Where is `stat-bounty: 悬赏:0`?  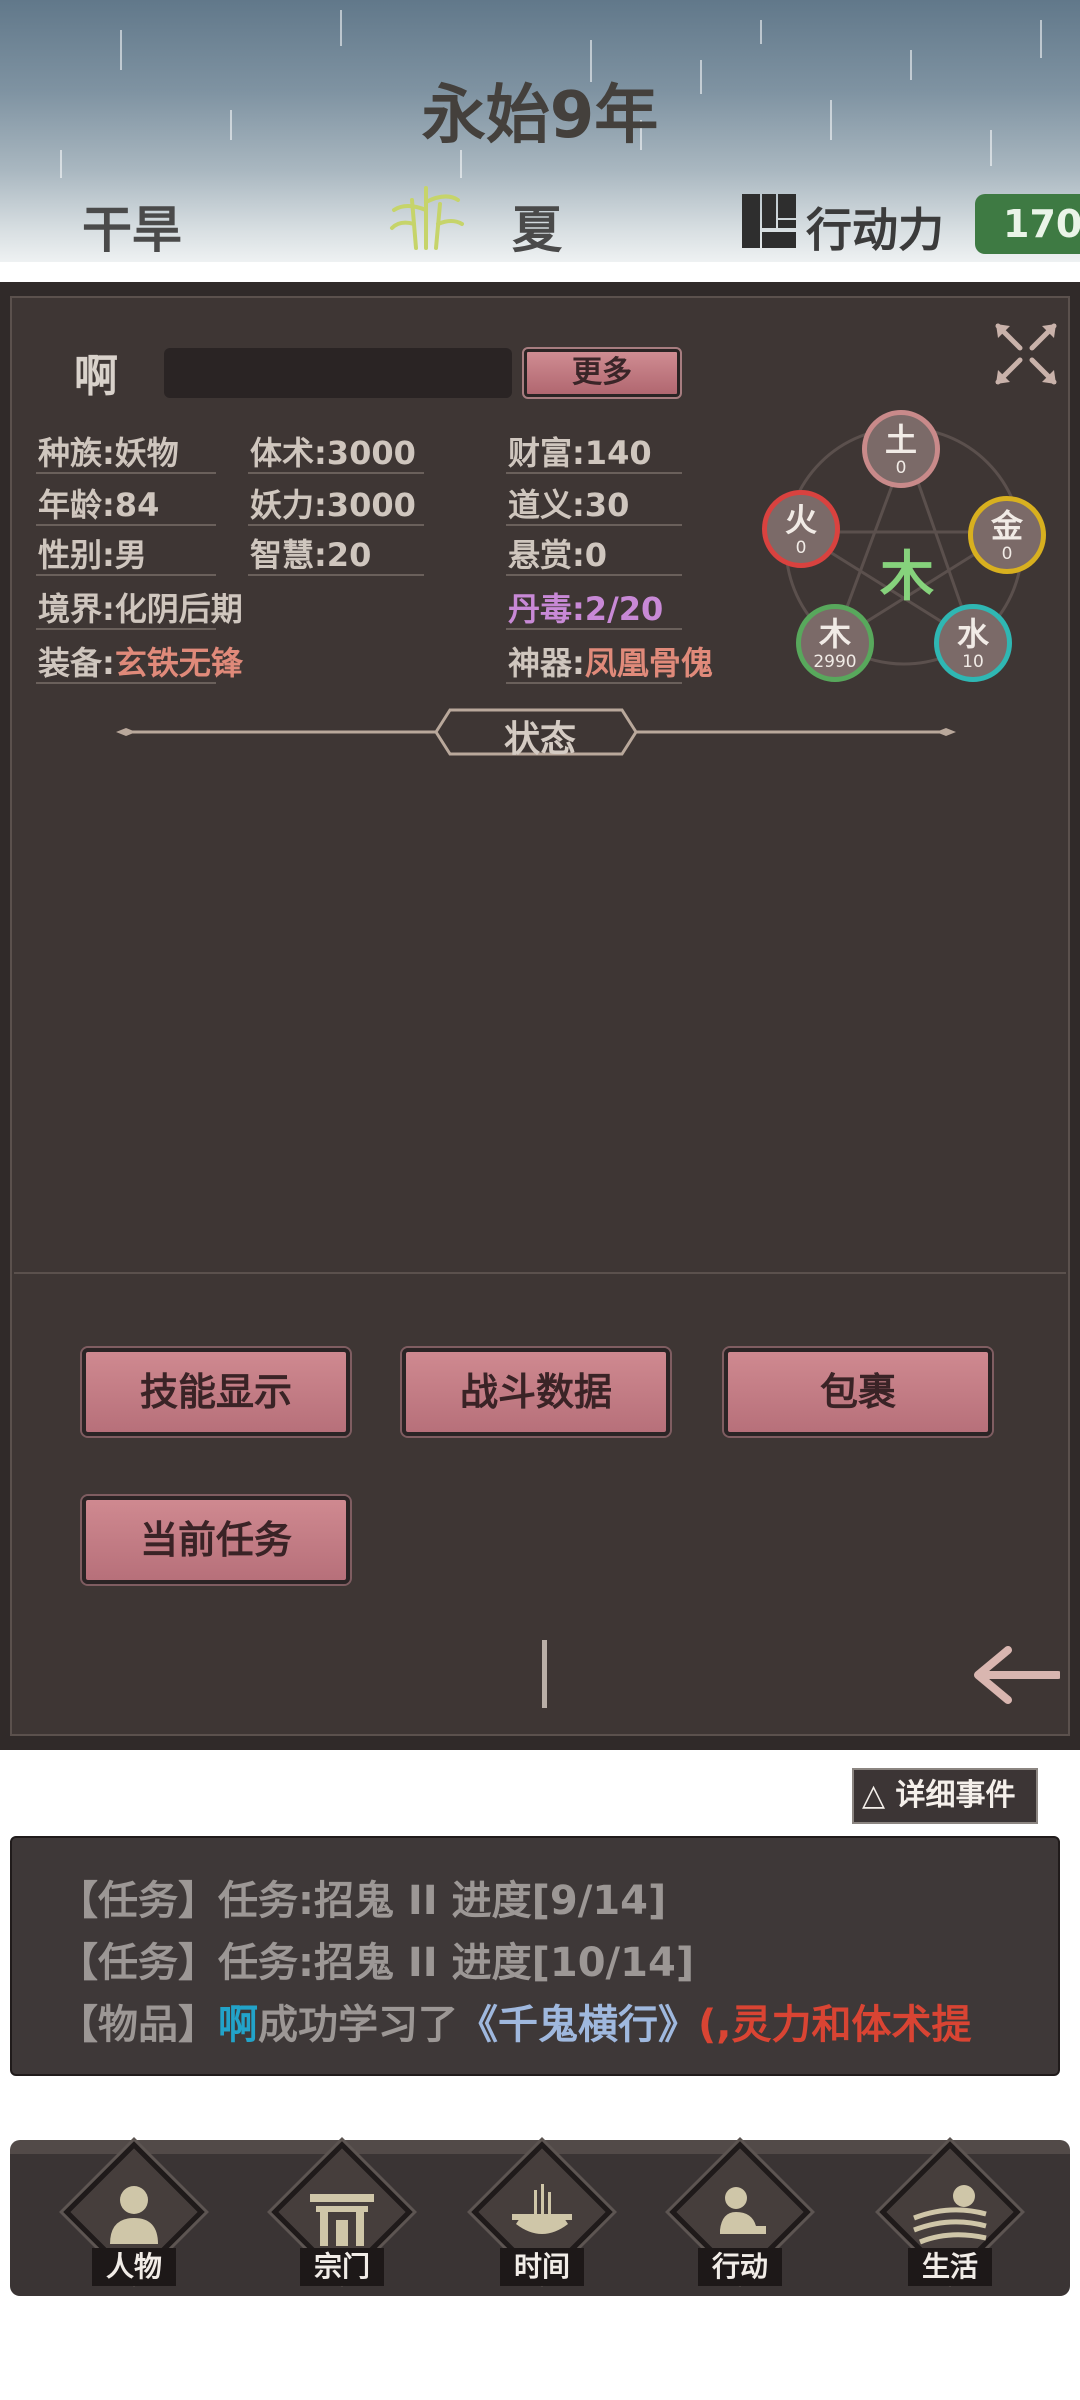 stat-bounty: 悬赏:0 is located at coordinates (558, 555).